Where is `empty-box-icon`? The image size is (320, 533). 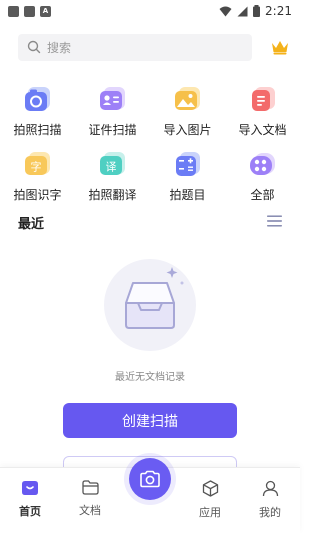 empty-box-icon is located at coordinates (150, 305).